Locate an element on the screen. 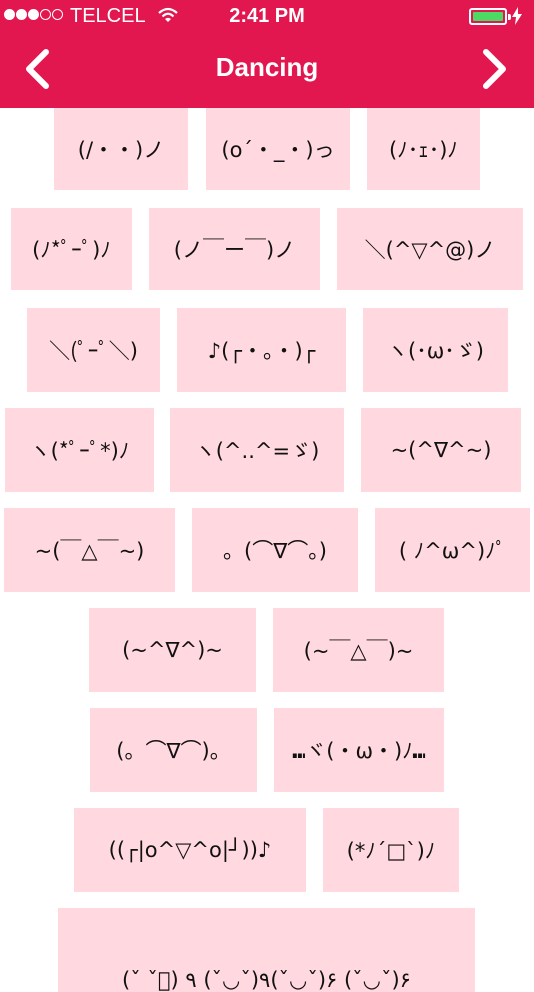 This screenshot has width=534, height=992. emoticon-item: ヽ(*ﾟｰﾟ*)ﾉ is located at coordinates (79, 450).